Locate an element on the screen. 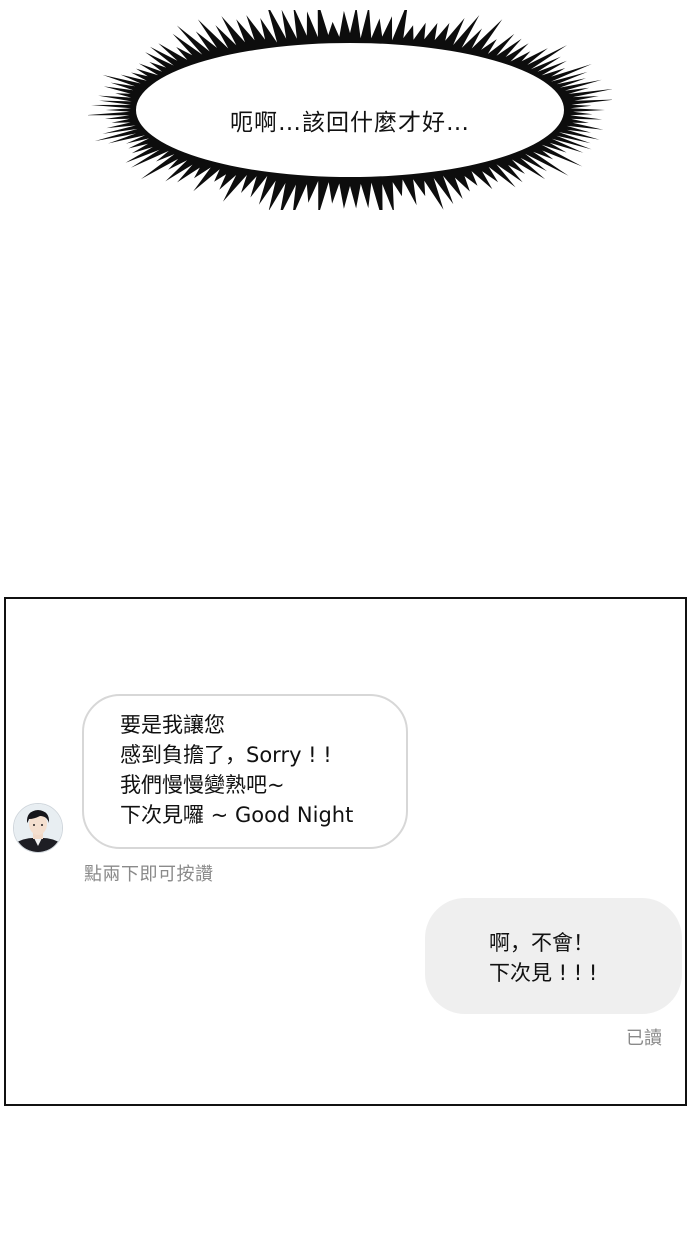 This screenshot has height=1240, width=690. outgoing-message-bubble: 啊，不會！ 下次見 ! ! ! is located at coordinates (553, 956).